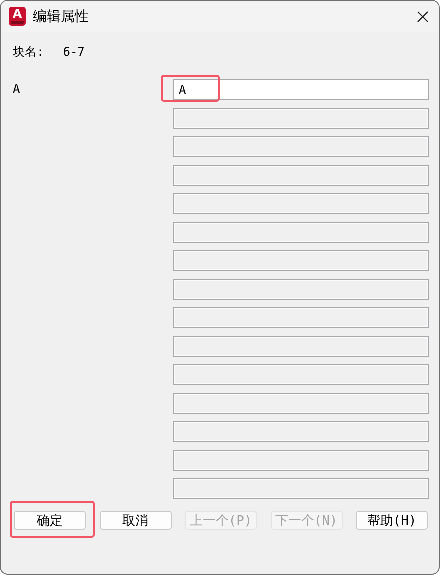 The width and height of the screenshot is (440, 575). I want to click on block-name-value: 6-7, so click(74, 52).